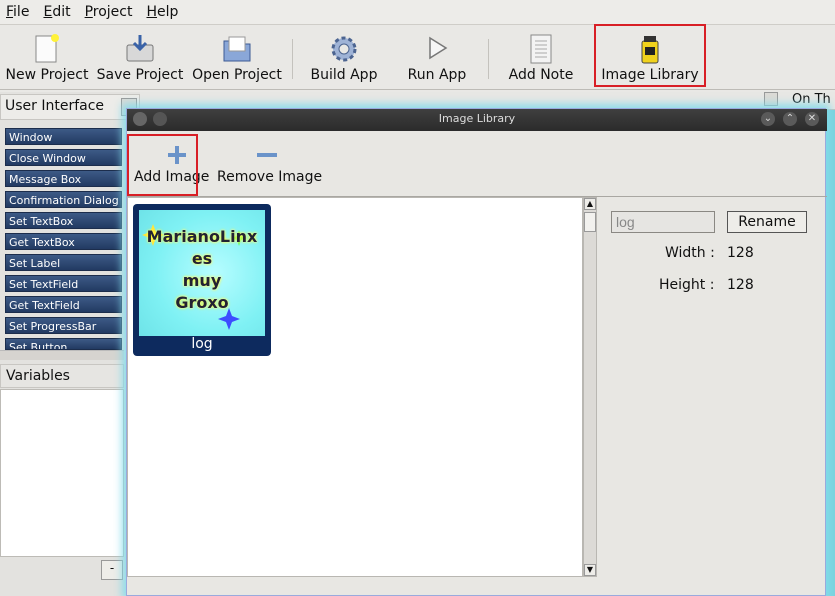  I want to click on preview-line: MarianoLinx, so click(202, 236).